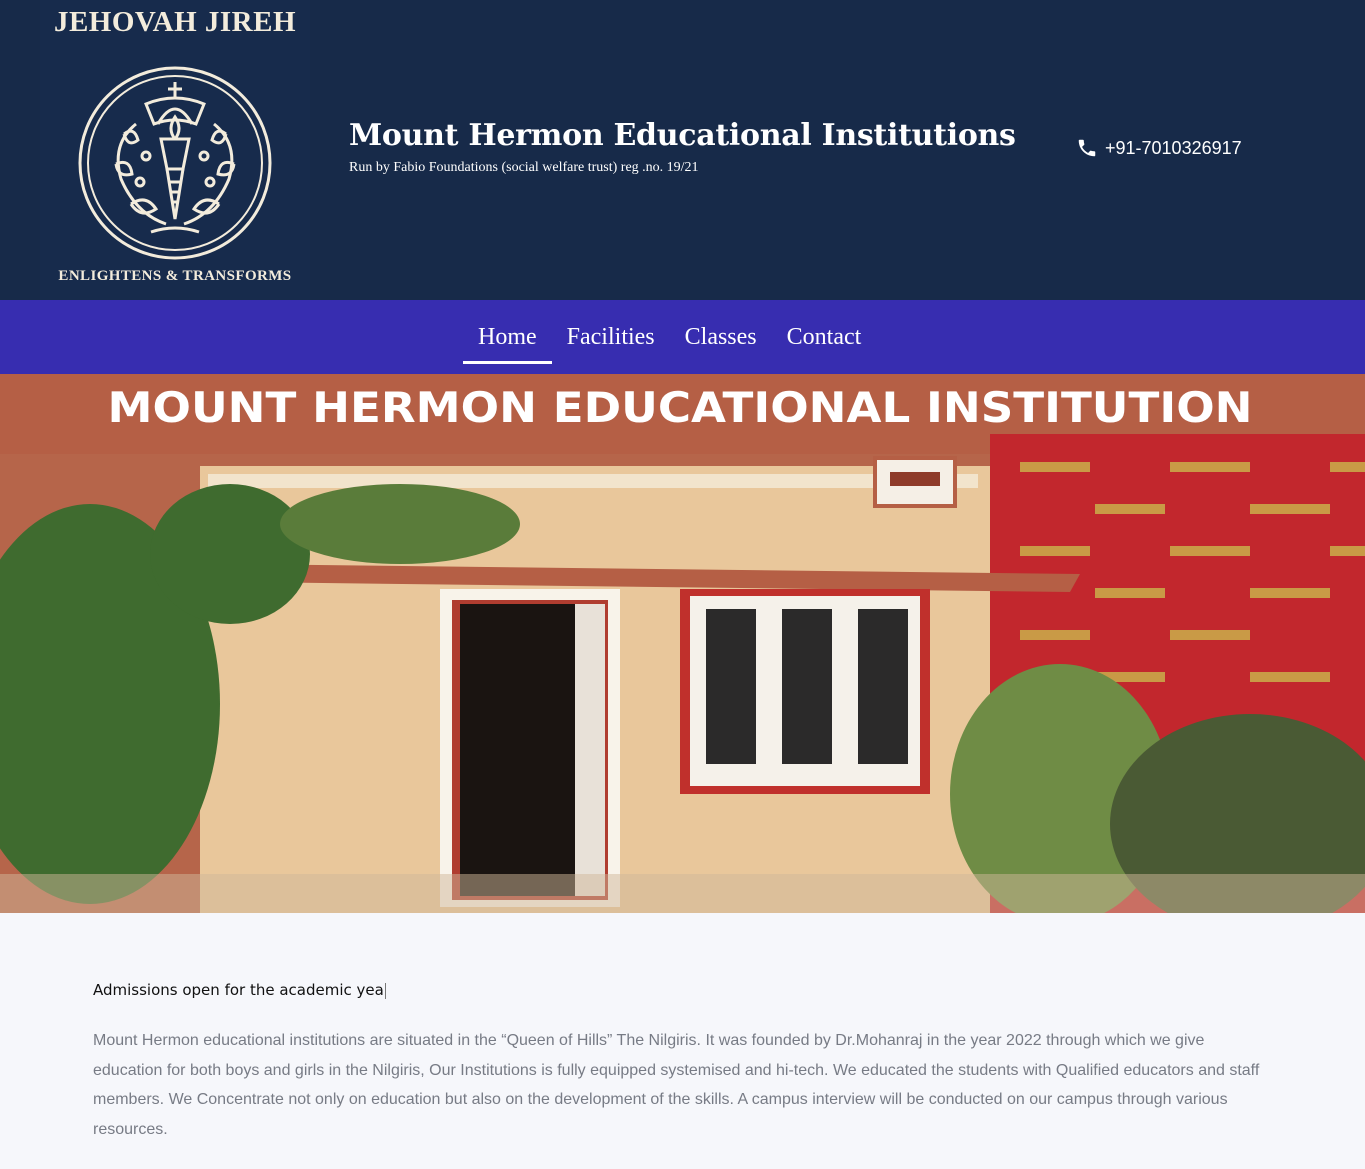 The width and height of the screenshot is (1365, 1169). What do you see at coordinates (175, 276) in the screenshot?
I see `logo-tagline: ENLIGHTENS & TRANSFORMS` at bounding box center [175, 276].